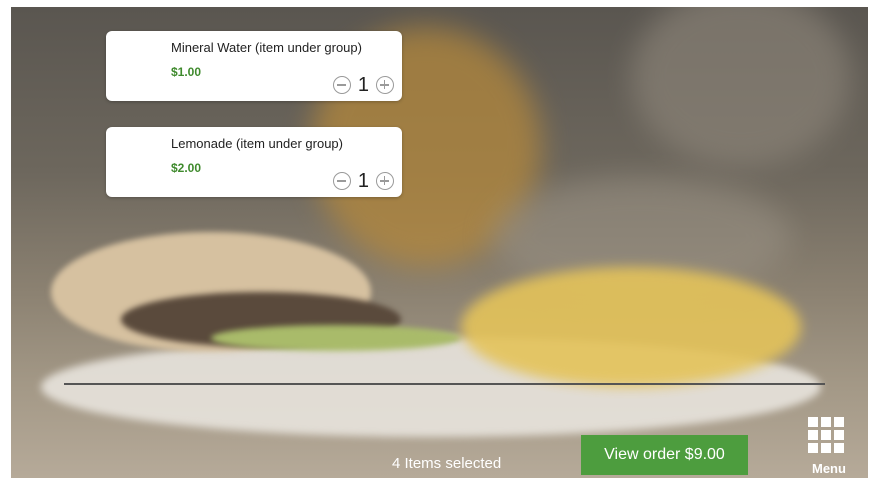 The width and height of the screenshot is (870, 478). What do you see at coordinates (447, 463) in the screenshot?
I see `items-selected-text: 4 Items selected` at bounding box center [447, 463].